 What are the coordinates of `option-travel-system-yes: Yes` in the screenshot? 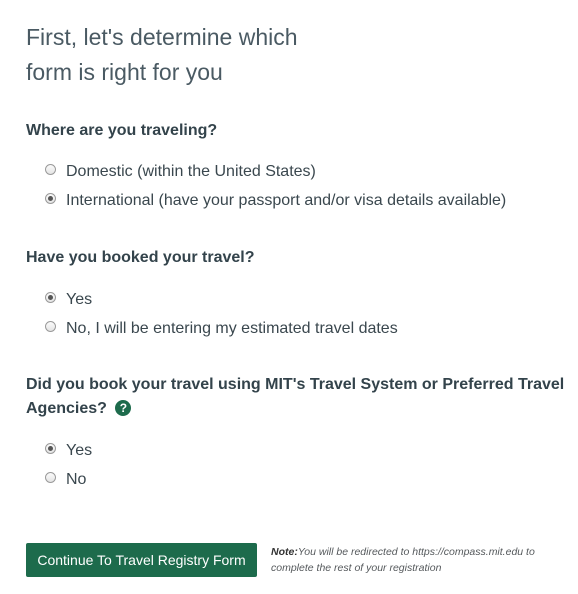 It's located at (68, 450).